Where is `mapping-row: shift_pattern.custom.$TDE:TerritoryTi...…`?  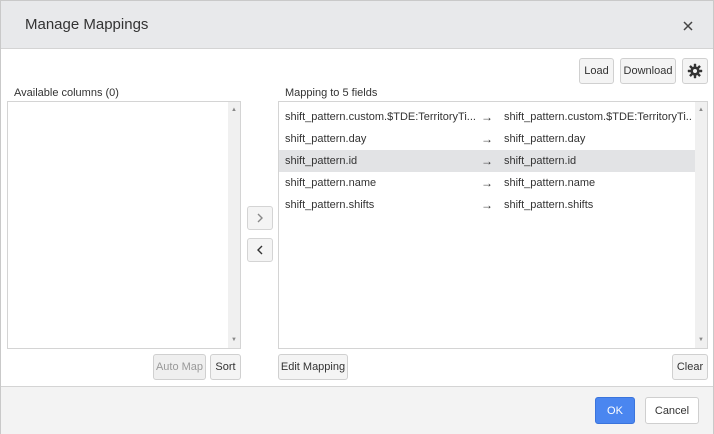 mapping-row: shift_pattern.custom.$TDE:TerritoryTi...… is located at coordinates (487, 117).